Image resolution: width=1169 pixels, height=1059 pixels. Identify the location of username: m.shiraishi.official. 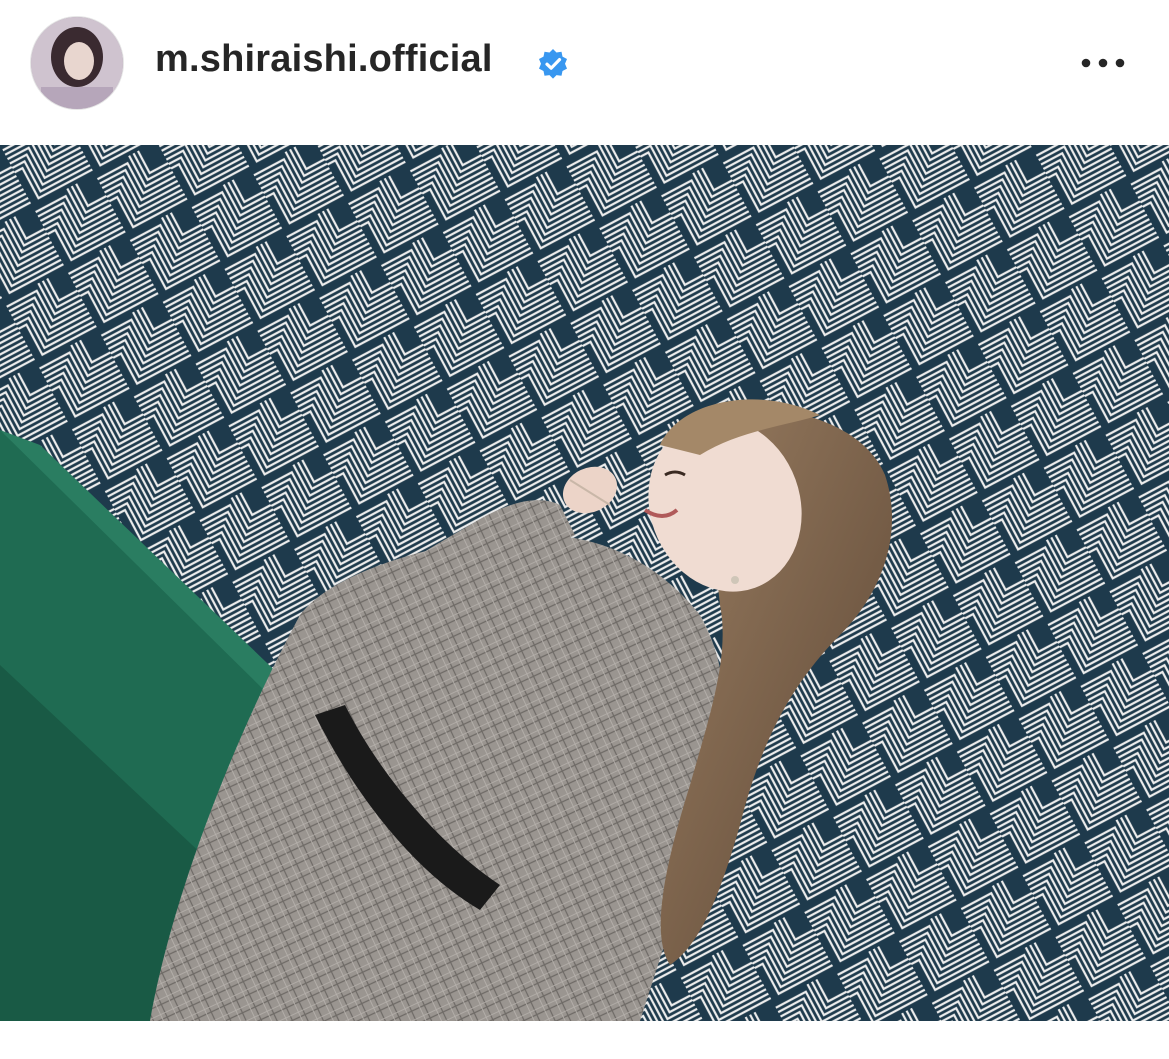
(324, 59).